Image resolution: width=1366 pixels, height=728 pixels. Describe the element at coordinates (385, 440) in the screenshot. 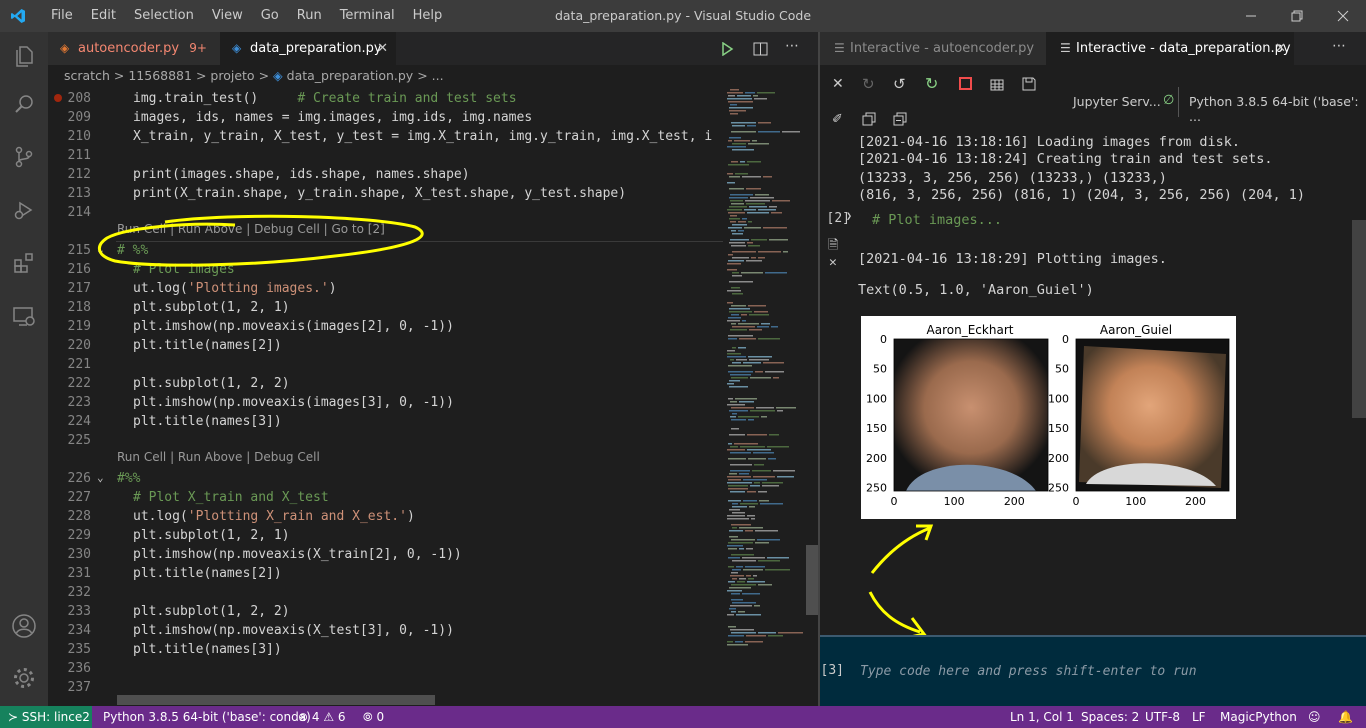

I see `code-line: 225` at that location.